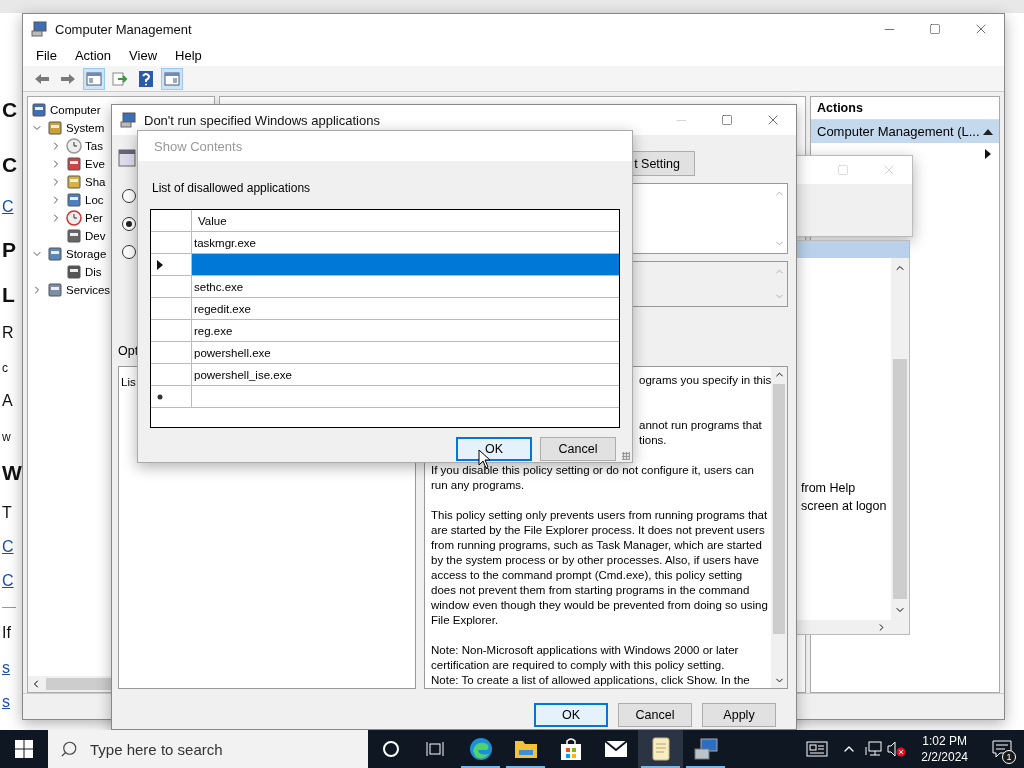 The image size is (1024, 768). What do you see at coordinates (405, 264) in the screenshot?
I see `selected-cell` at bounding box center [405, 264].